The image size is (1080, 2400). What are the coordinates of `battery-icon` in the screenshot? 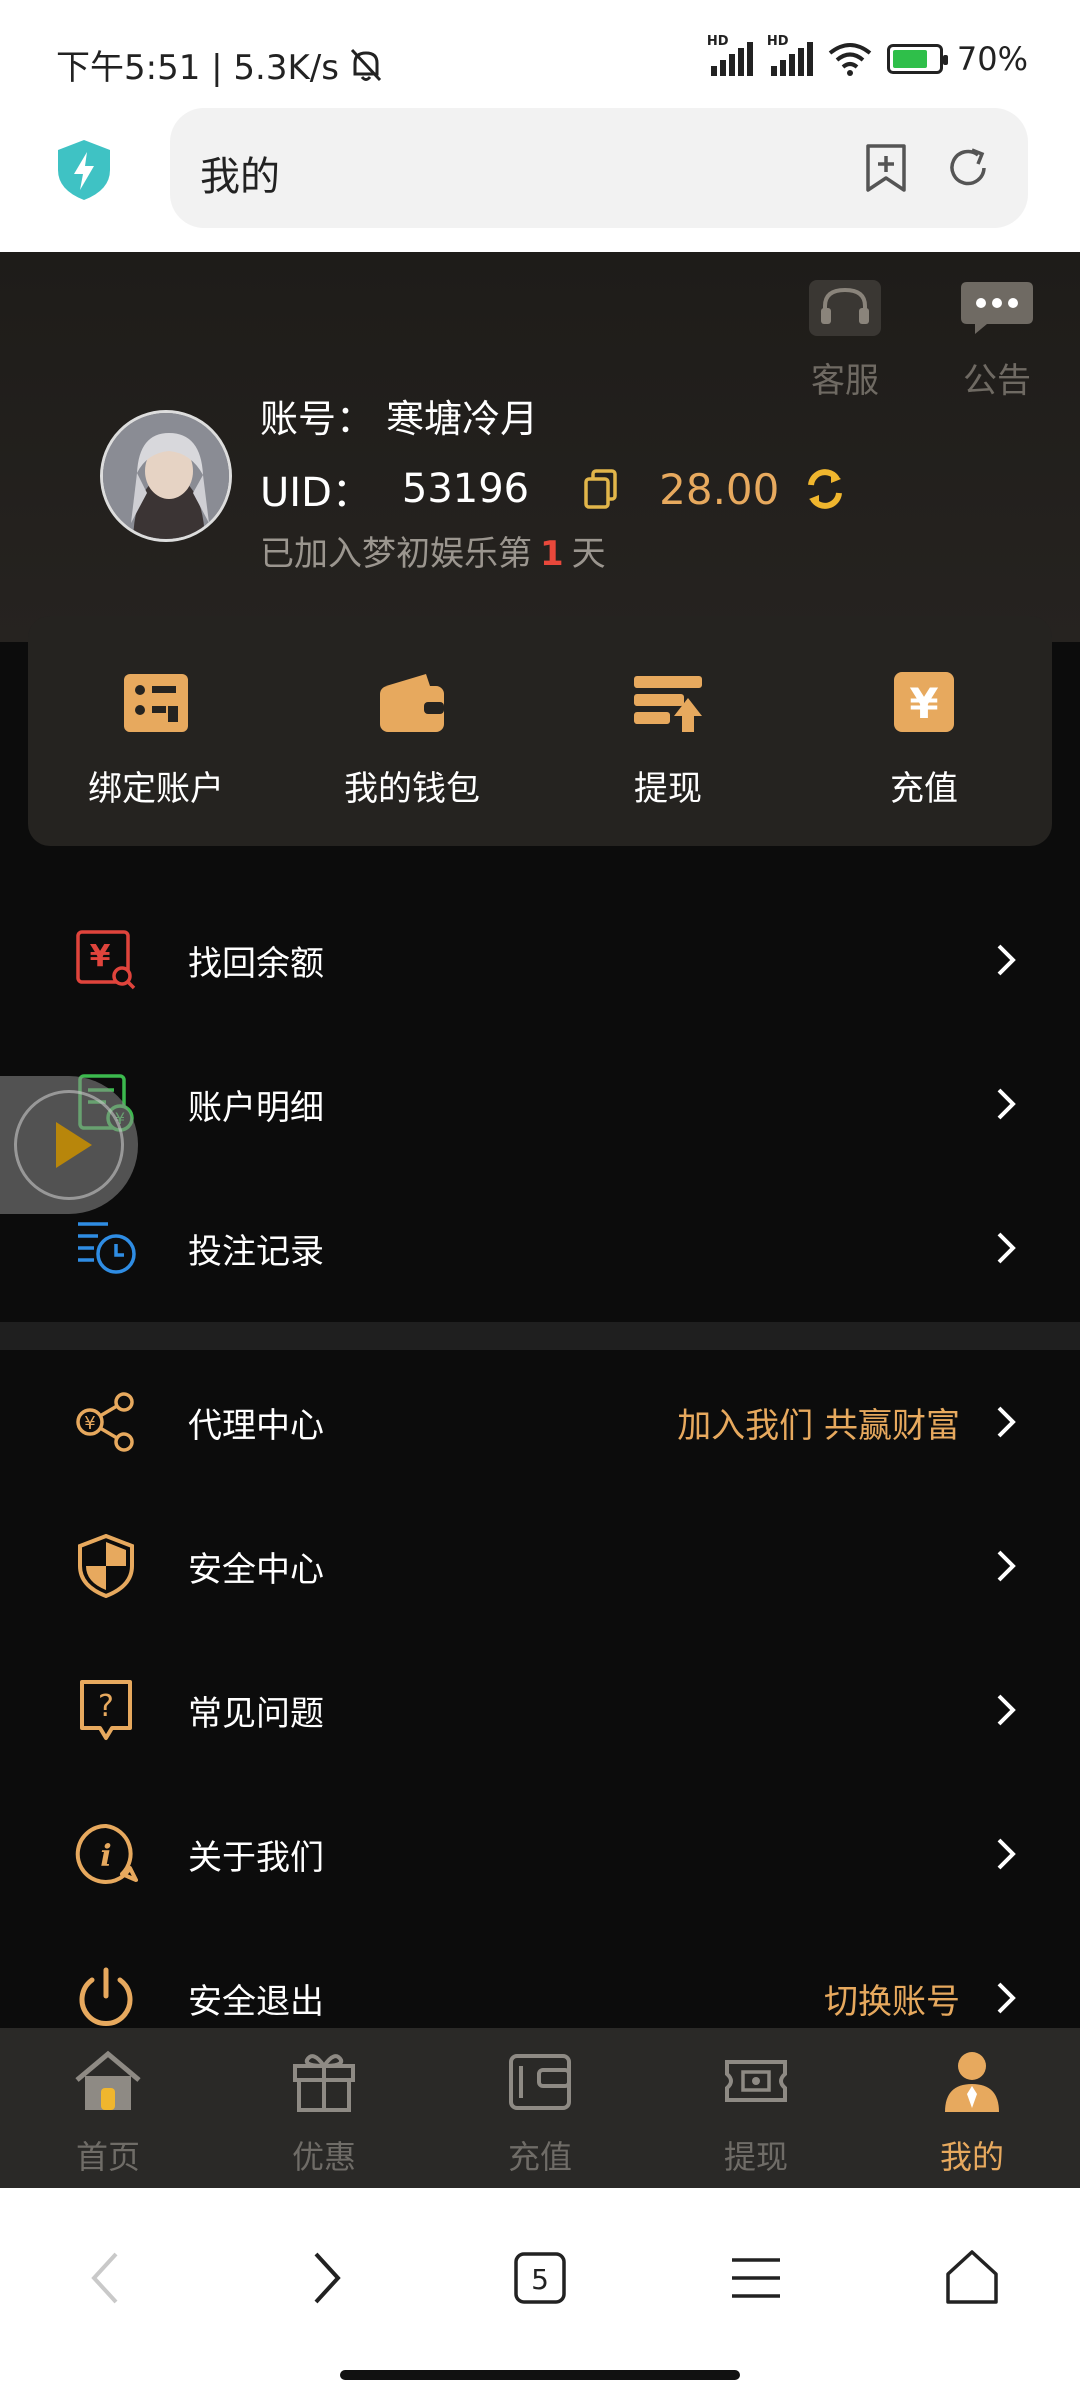 It's located at (917, 59).